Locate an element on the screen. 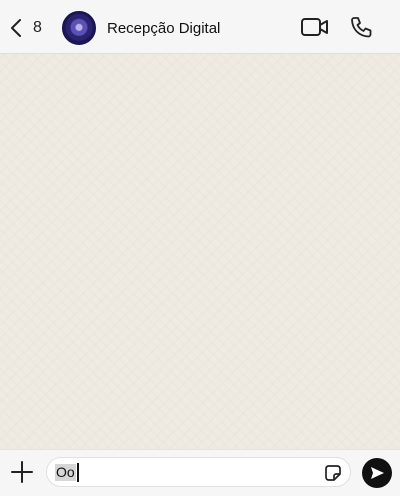 The height and width of the screenshot is (496, 400). video-call-button is located at coordinates (315, 27).